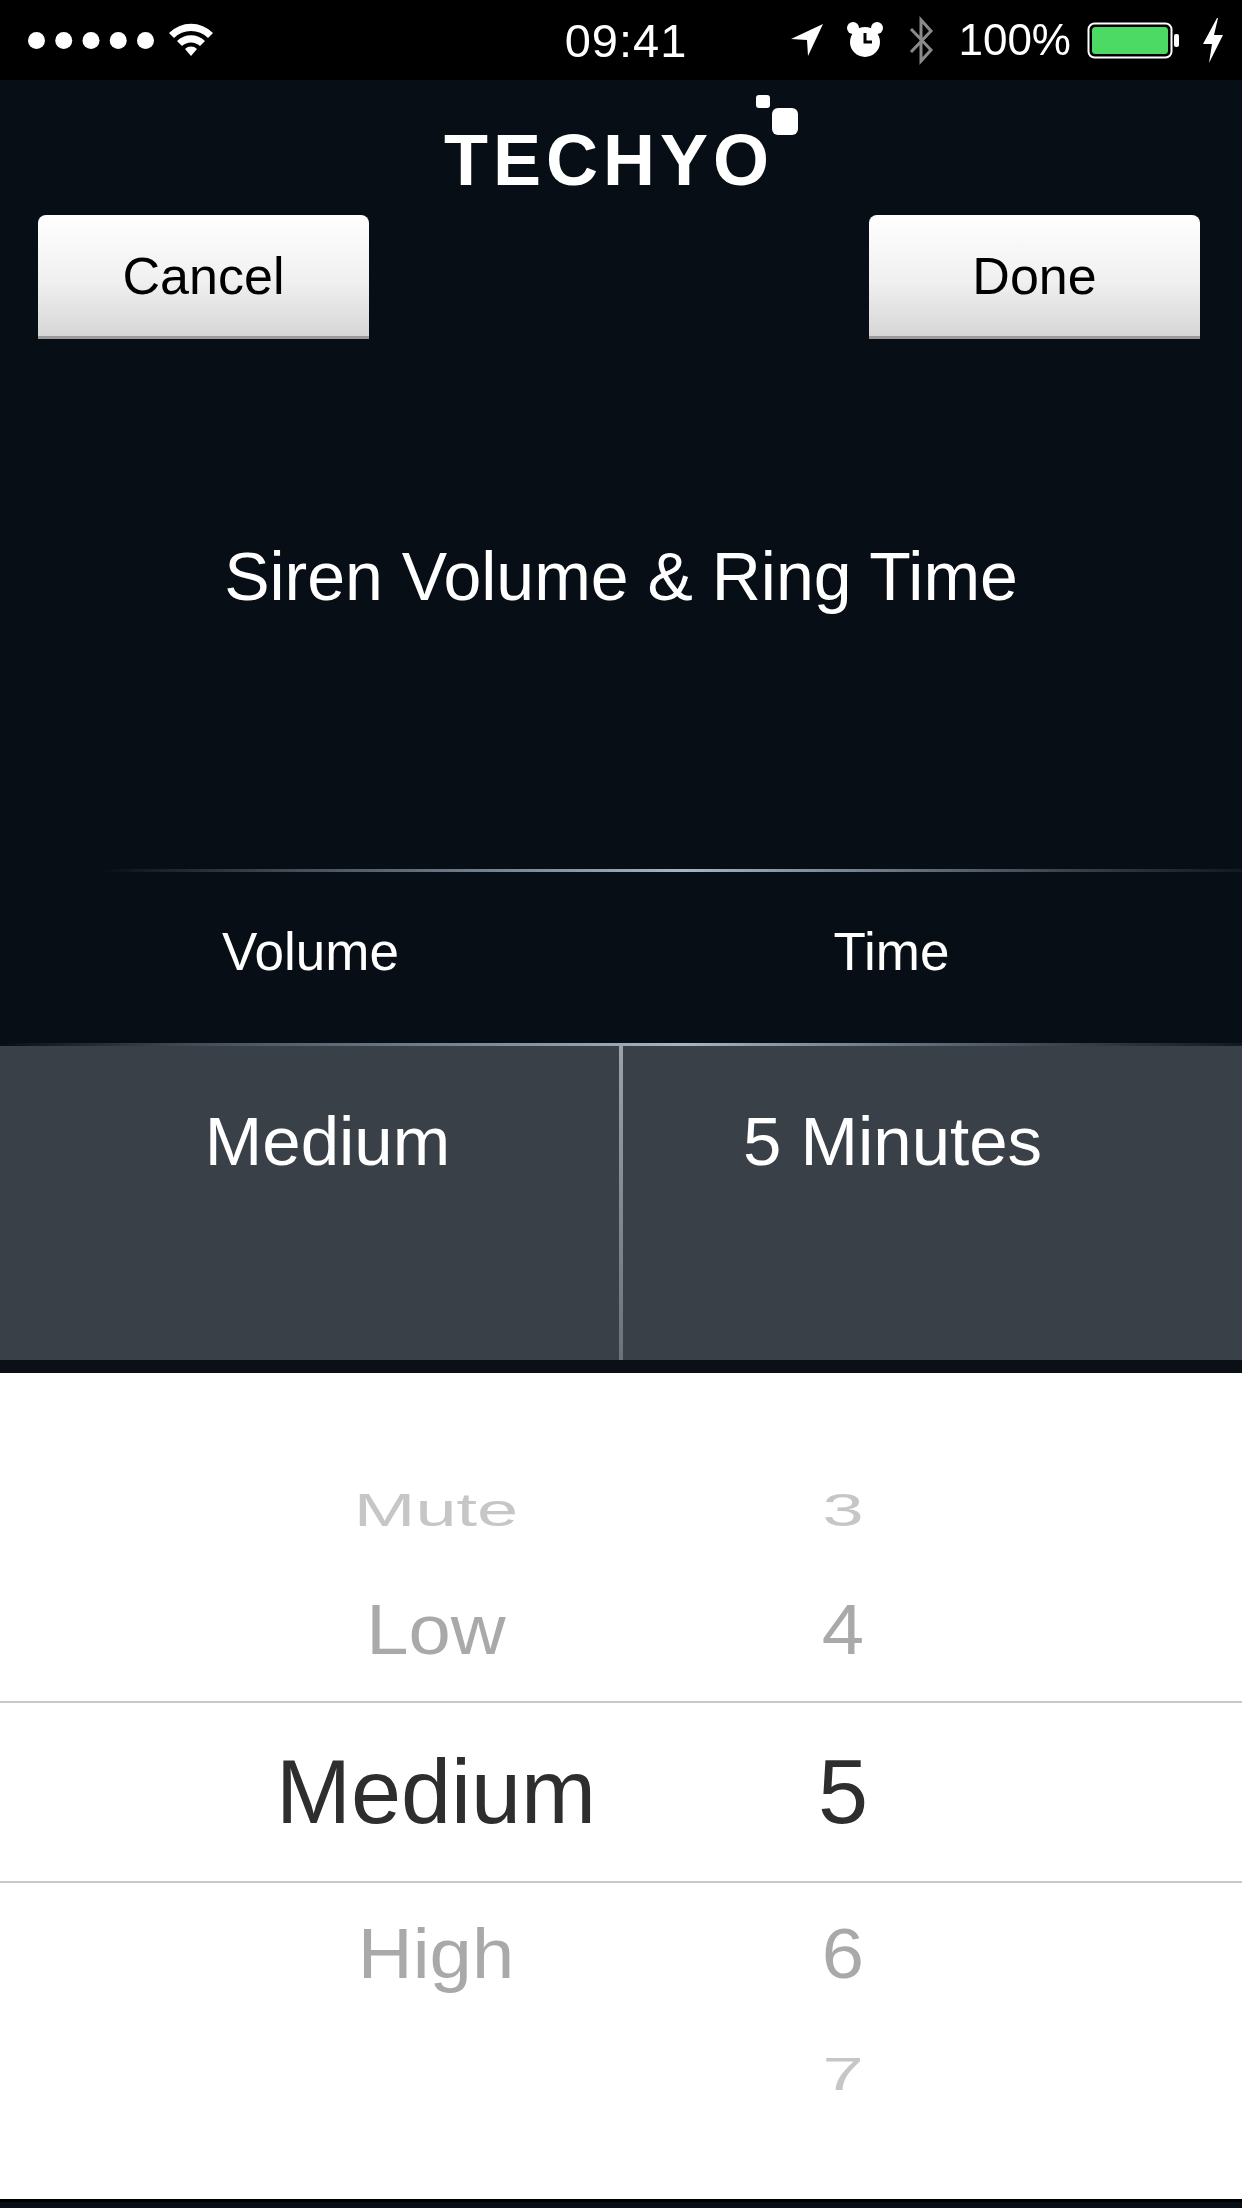  What do you see at coordinates (843, 1510) in the screenshot?
I see `picker-item: 3` at bounding box center [843, 1510].